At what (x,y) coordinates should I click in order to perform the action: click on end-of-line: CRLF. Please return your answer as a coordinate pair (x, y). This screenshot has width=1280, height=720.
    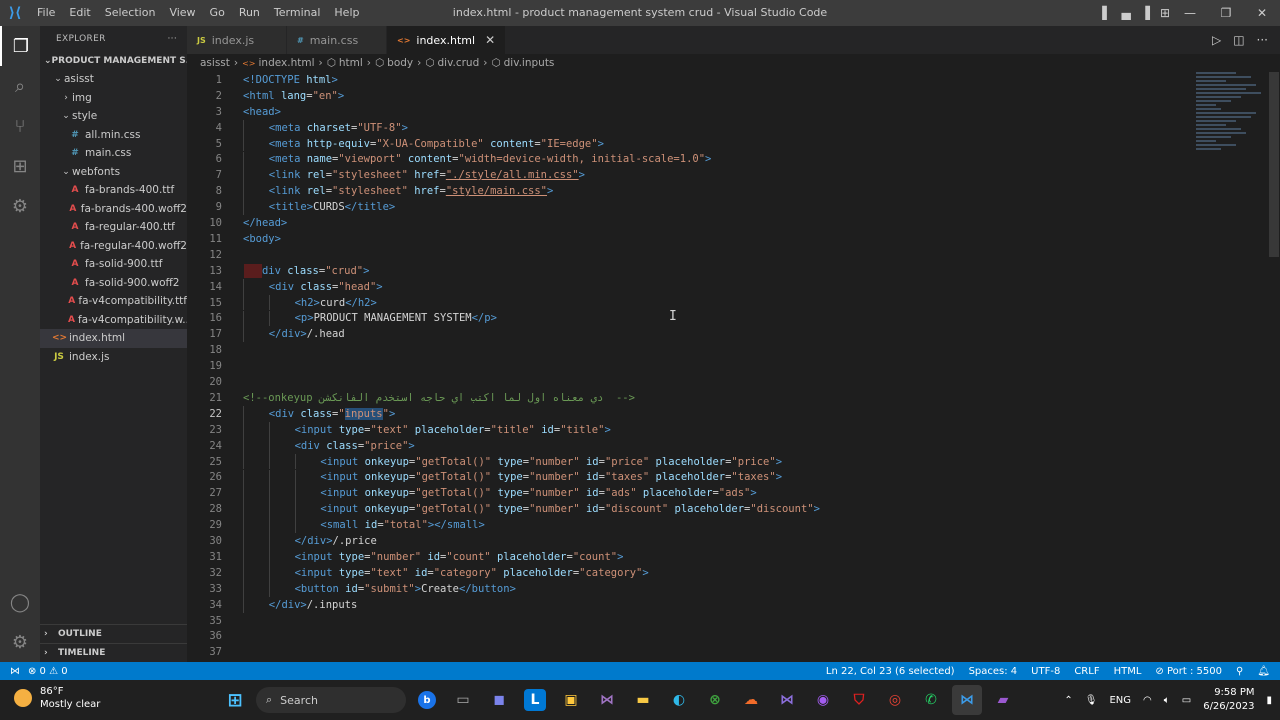
    Looking at the image, I should click on (1086, 671).